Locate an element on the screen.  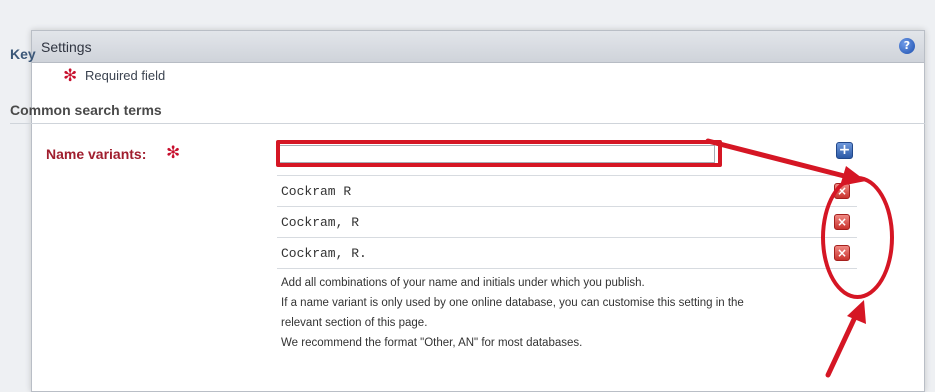
add-icon: + is located at coordinates (844, 150).